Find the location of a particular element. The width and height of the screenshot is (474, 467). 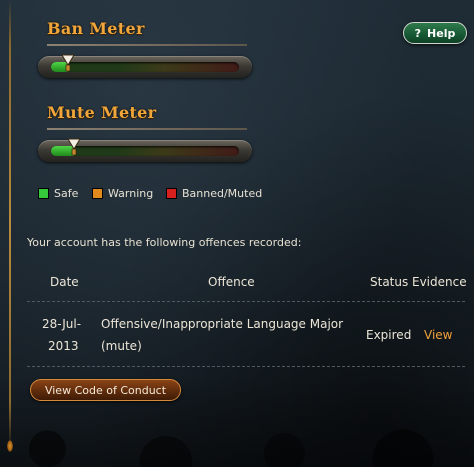

legend-swatch-warning is located at coordinates (97, 193).